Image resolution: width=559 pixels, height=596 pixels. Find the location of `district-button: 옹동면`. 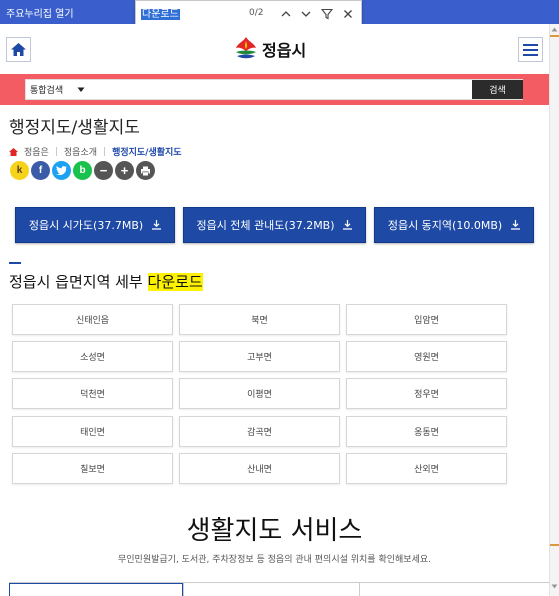

district-button: 옹동면 is located at coordinates (426, 431).